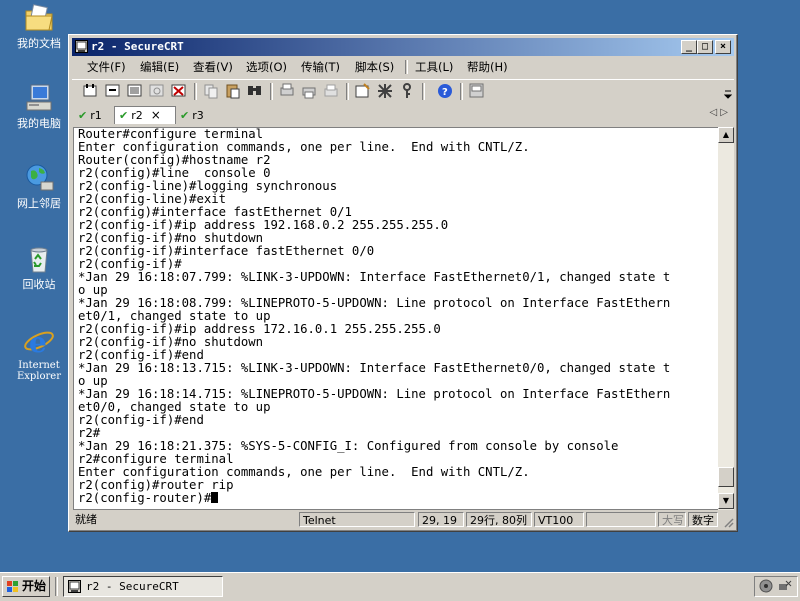 This screenshot has height=601, width=800. I want to click on keymap-icon, so click(407, 91).